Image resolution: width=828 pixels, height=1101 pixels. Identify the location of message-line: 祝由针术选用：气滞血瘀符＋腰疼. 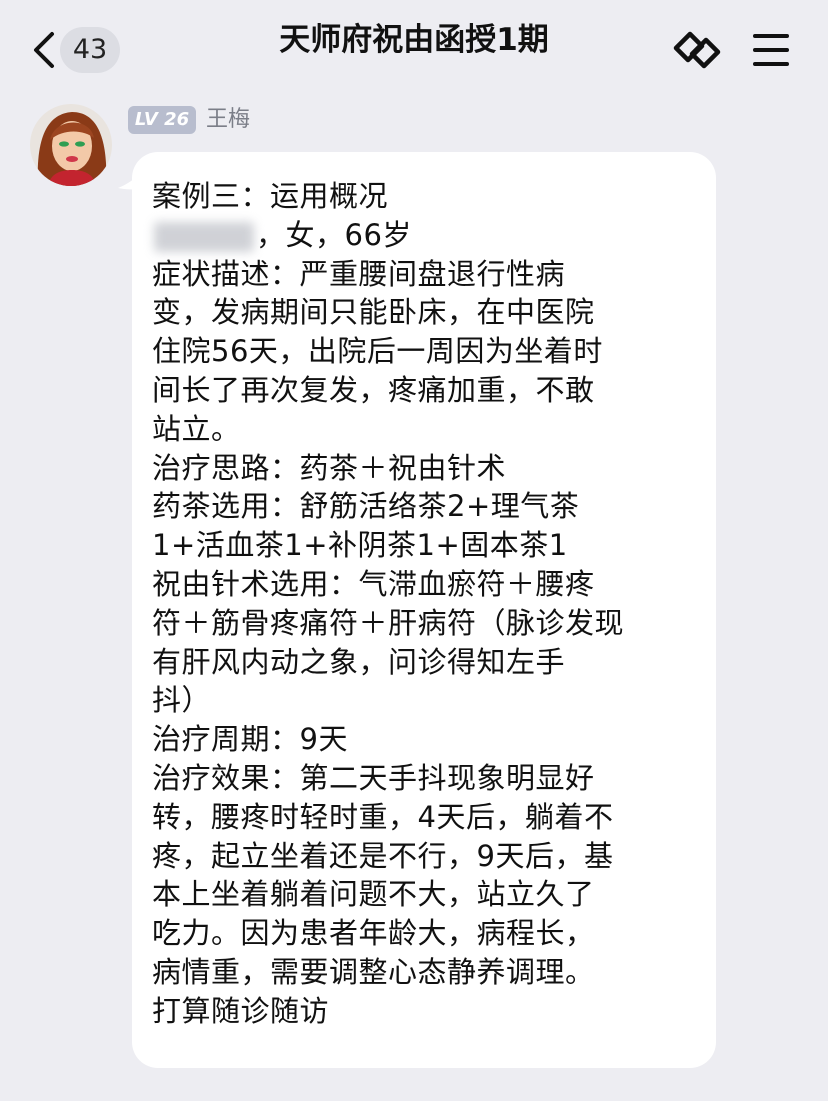
(373, 583).